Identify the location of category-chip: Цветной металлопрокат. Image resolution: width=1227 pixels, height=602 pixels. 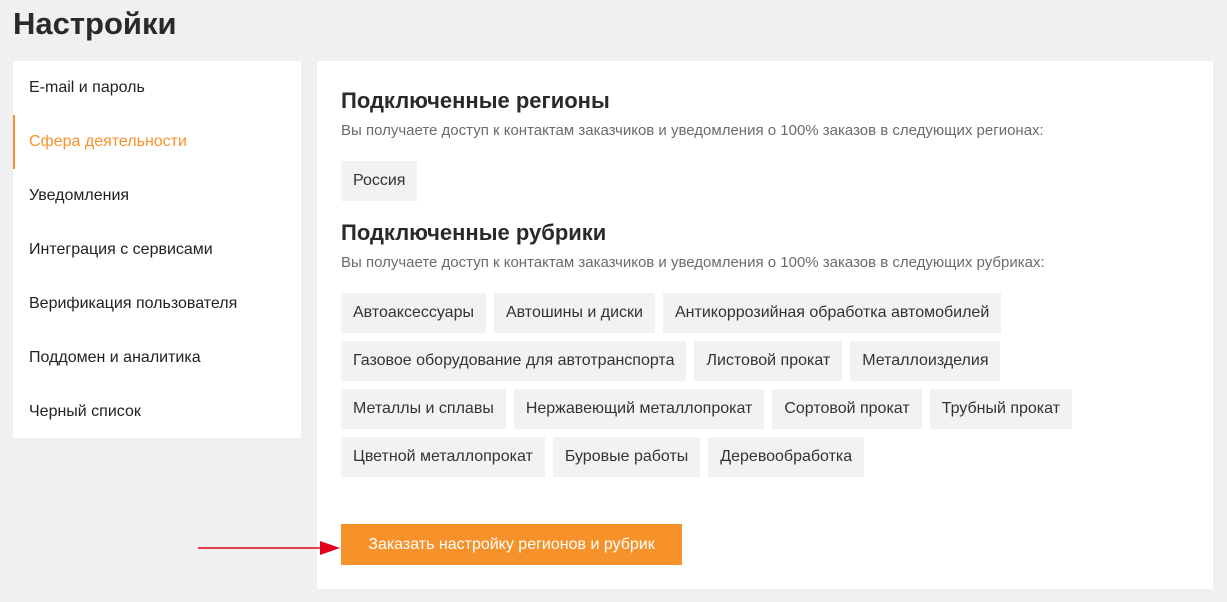
(443, 457).